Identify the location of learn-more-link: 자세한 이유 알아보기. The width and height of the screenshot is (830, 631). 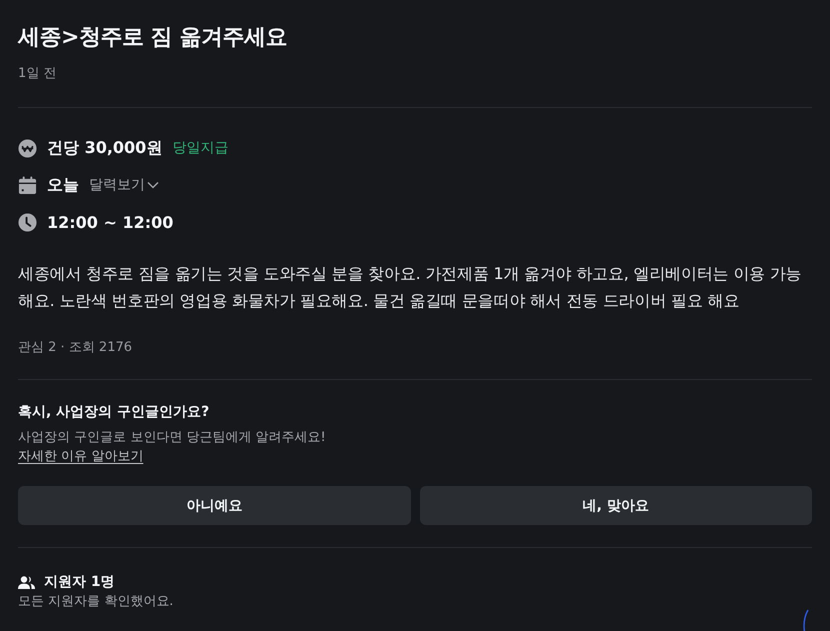
(81, 456).